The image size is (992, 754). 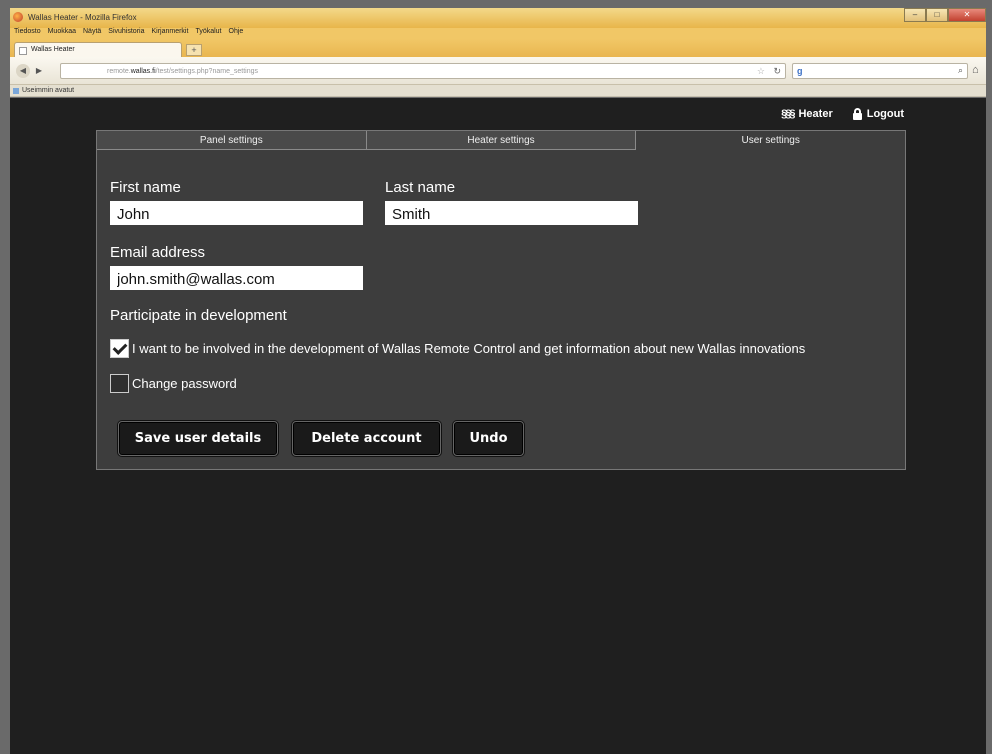 I want to click on email-label: Email address, so click(x=158, y=252).